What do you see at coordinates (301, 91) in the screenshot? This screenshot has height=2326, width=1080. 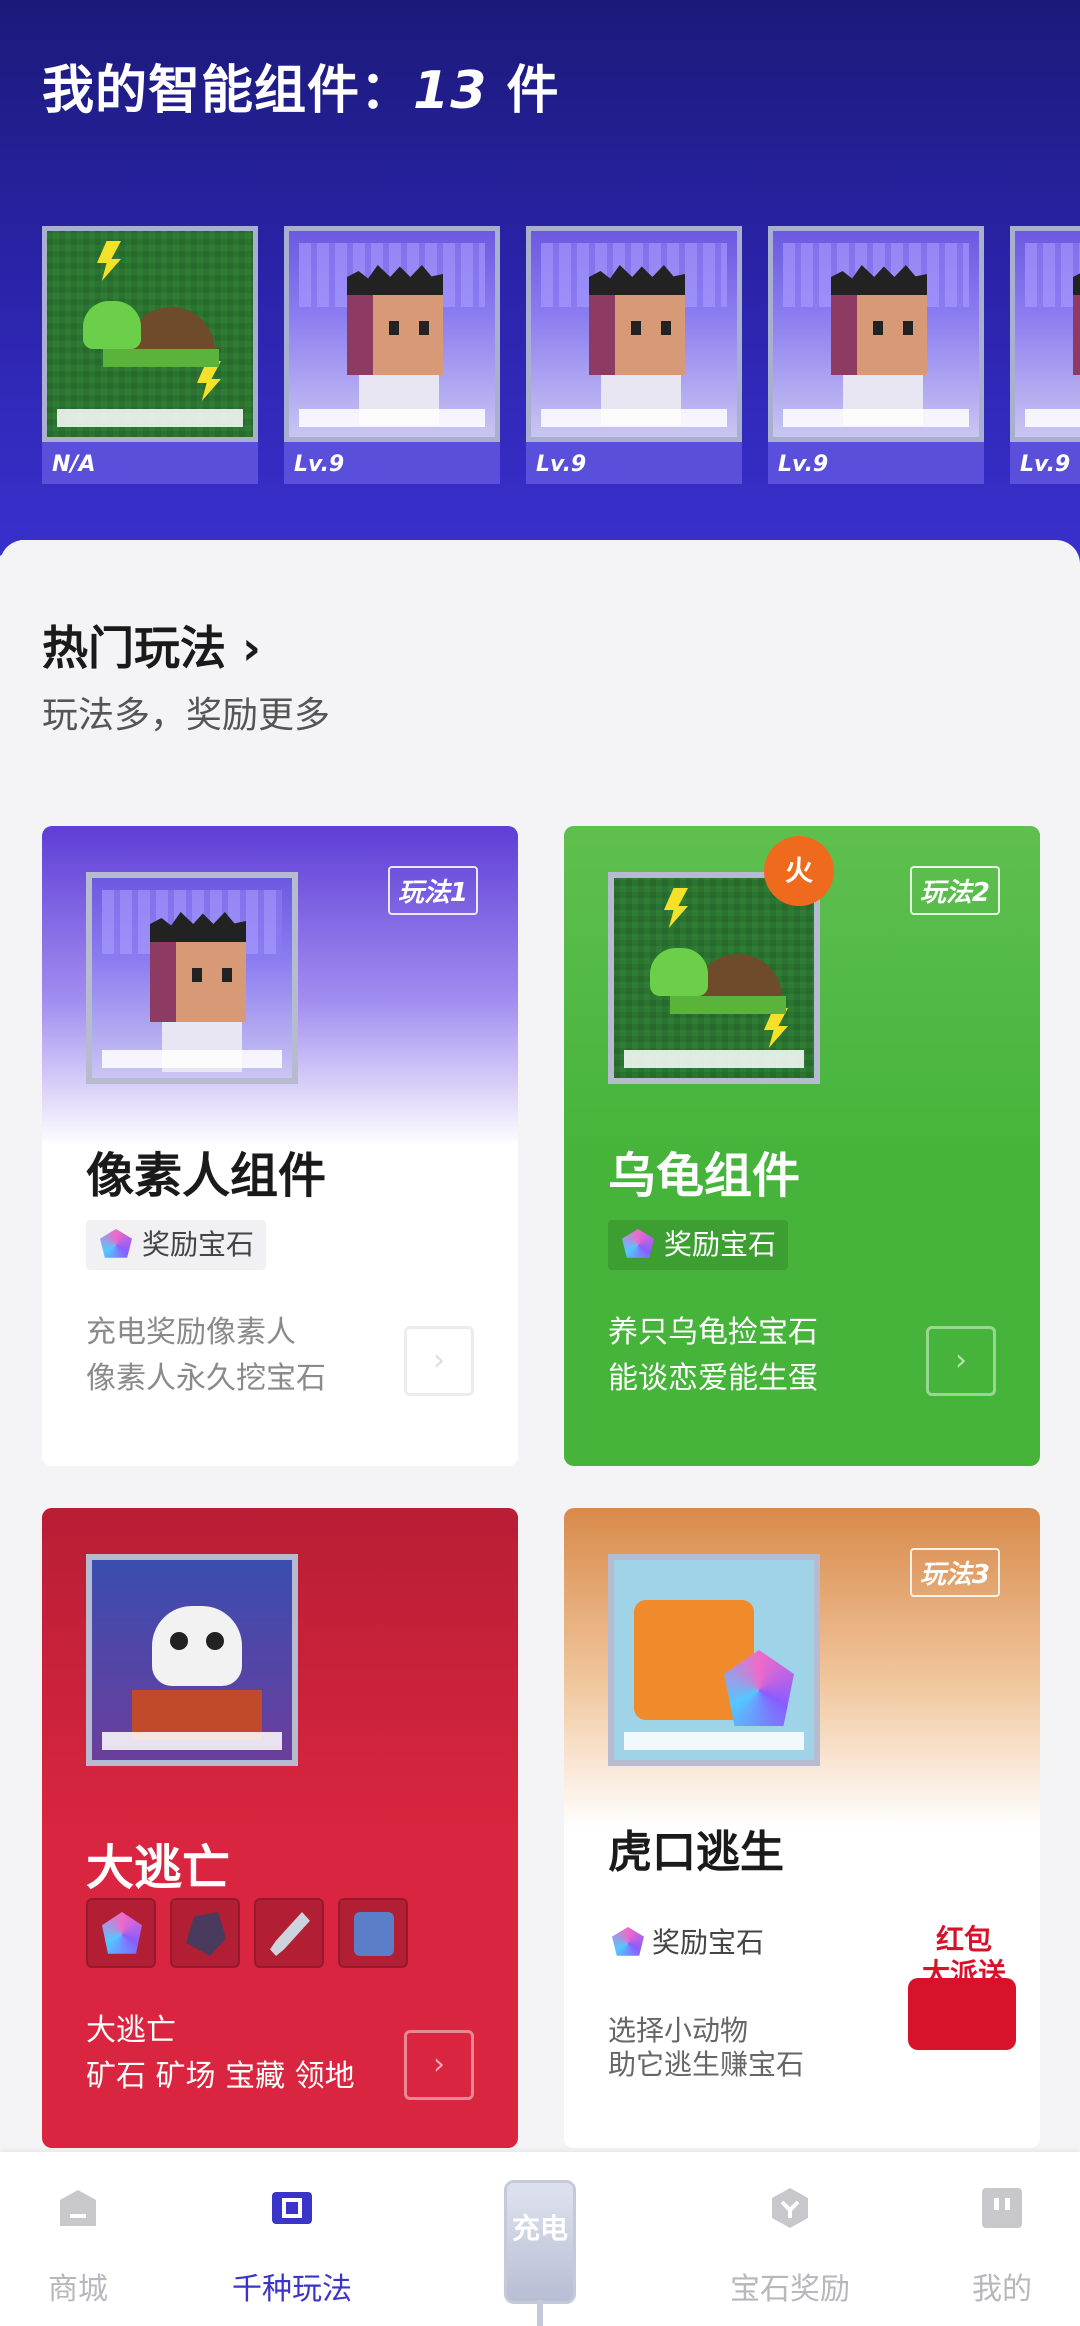 I see `widget-count-title: 我的智能组件：13 件` at bounding box center [301, 91].